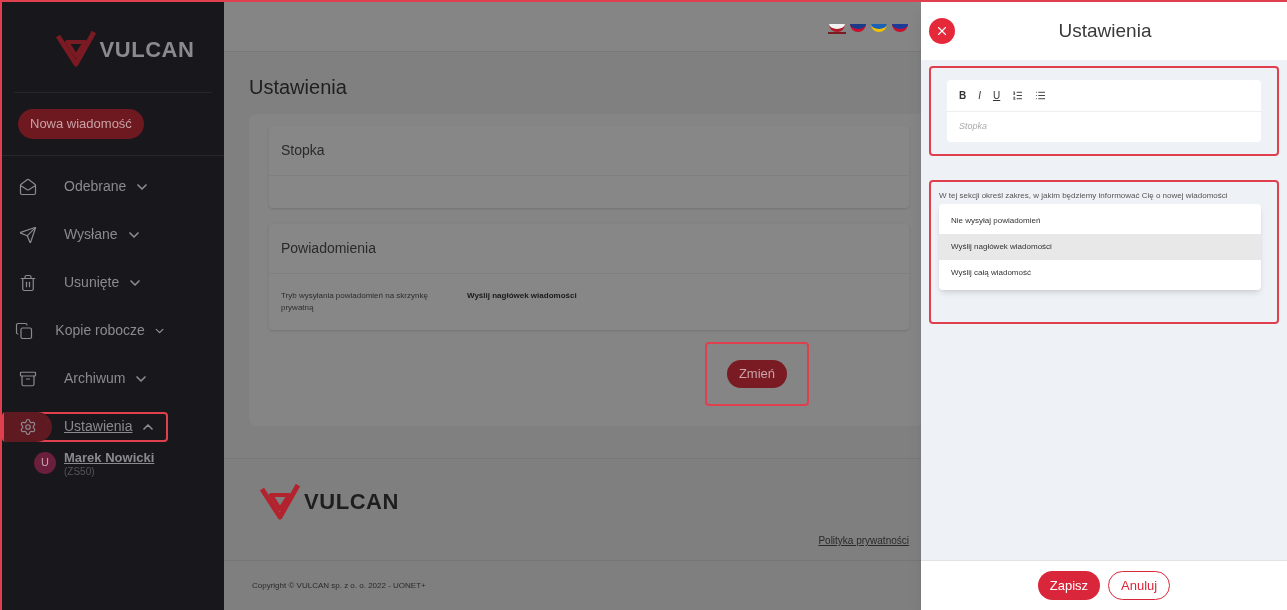 This screenshot has width=1287, height=610. What do you see at coordinates (98, 426) in the screenshot?
I see `nav-label: Ustawienia` at bounding box center [98, 426].